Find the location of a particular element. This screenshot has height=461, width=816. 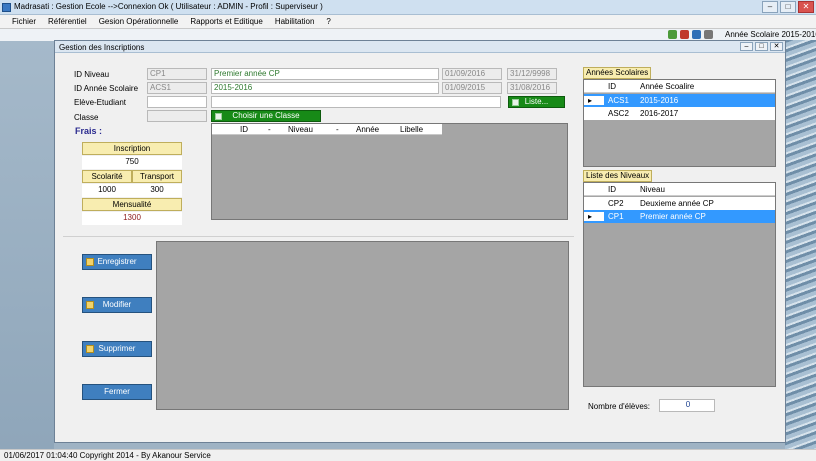

frais-title: Frais : is located at coordinates (89, 131).